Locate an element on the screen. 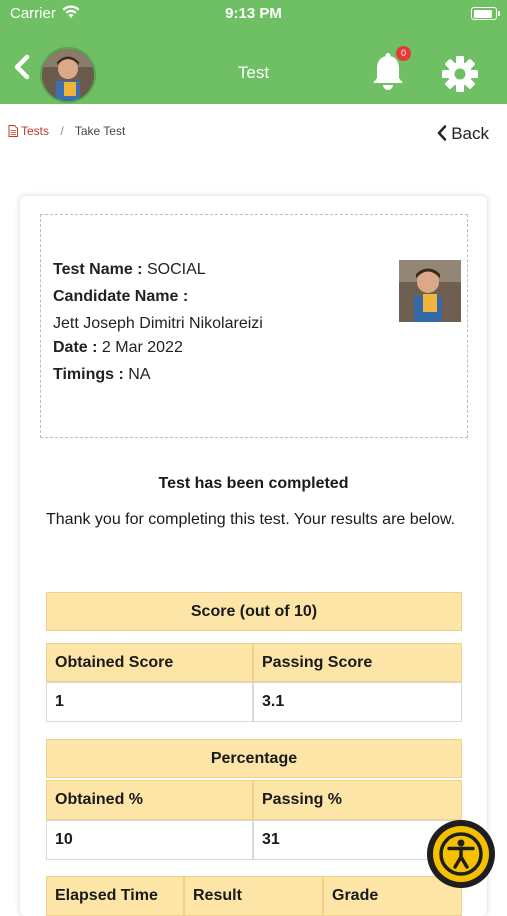 The image size is (507, 916). completion-title: Test has been completed is located at coordinates (253, 483).